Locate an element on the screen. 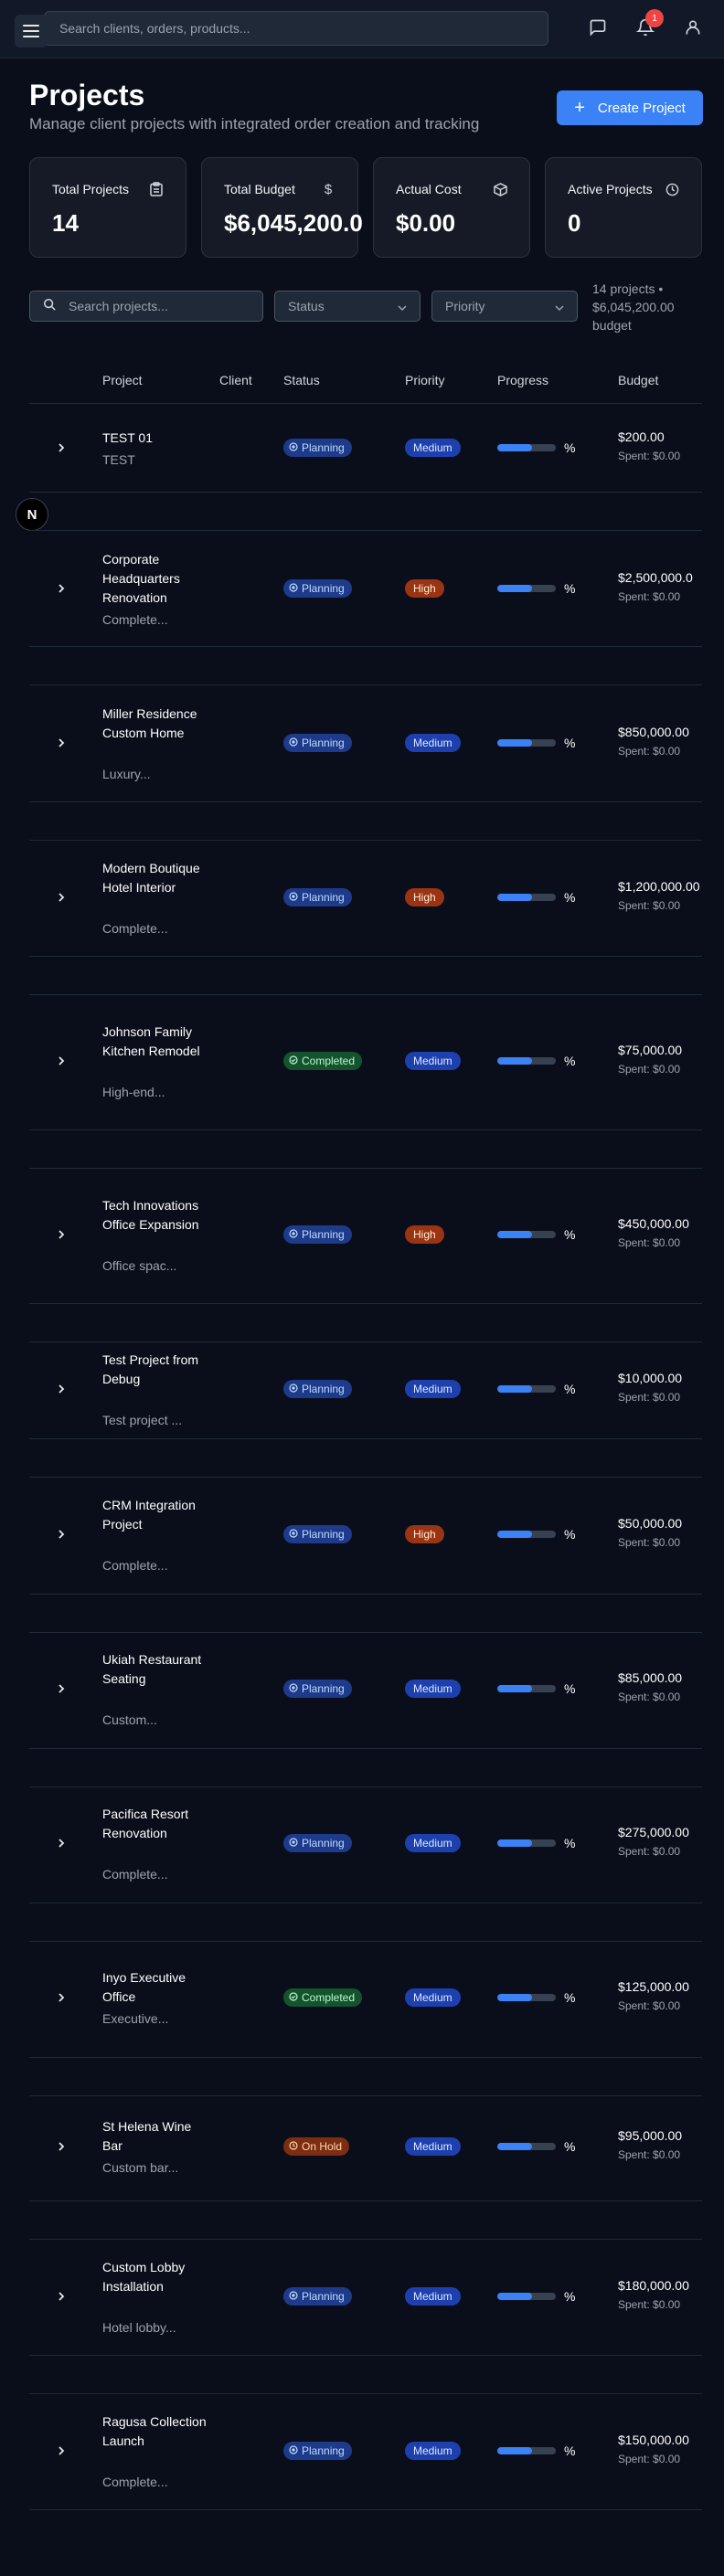 Image resolution: width=724 pixels, height=2576 pixels. project-search is located at coordinates (146, 306).